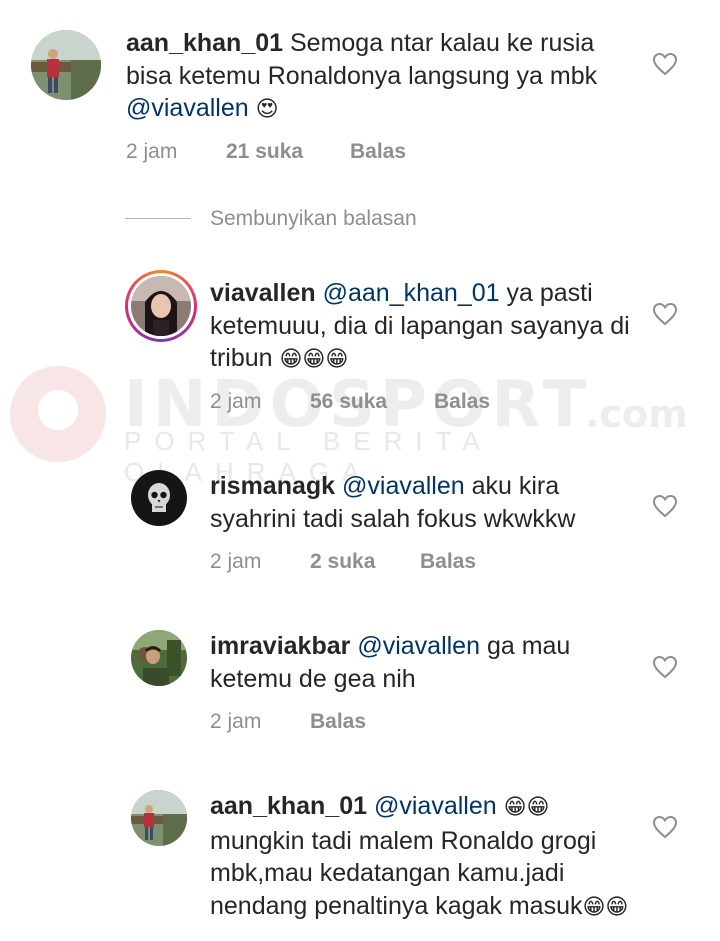  What do you see at coordinates (280, 646) in the screenshot?
I see `comment-username: imraviakbar` at bounding box center [280, 646].